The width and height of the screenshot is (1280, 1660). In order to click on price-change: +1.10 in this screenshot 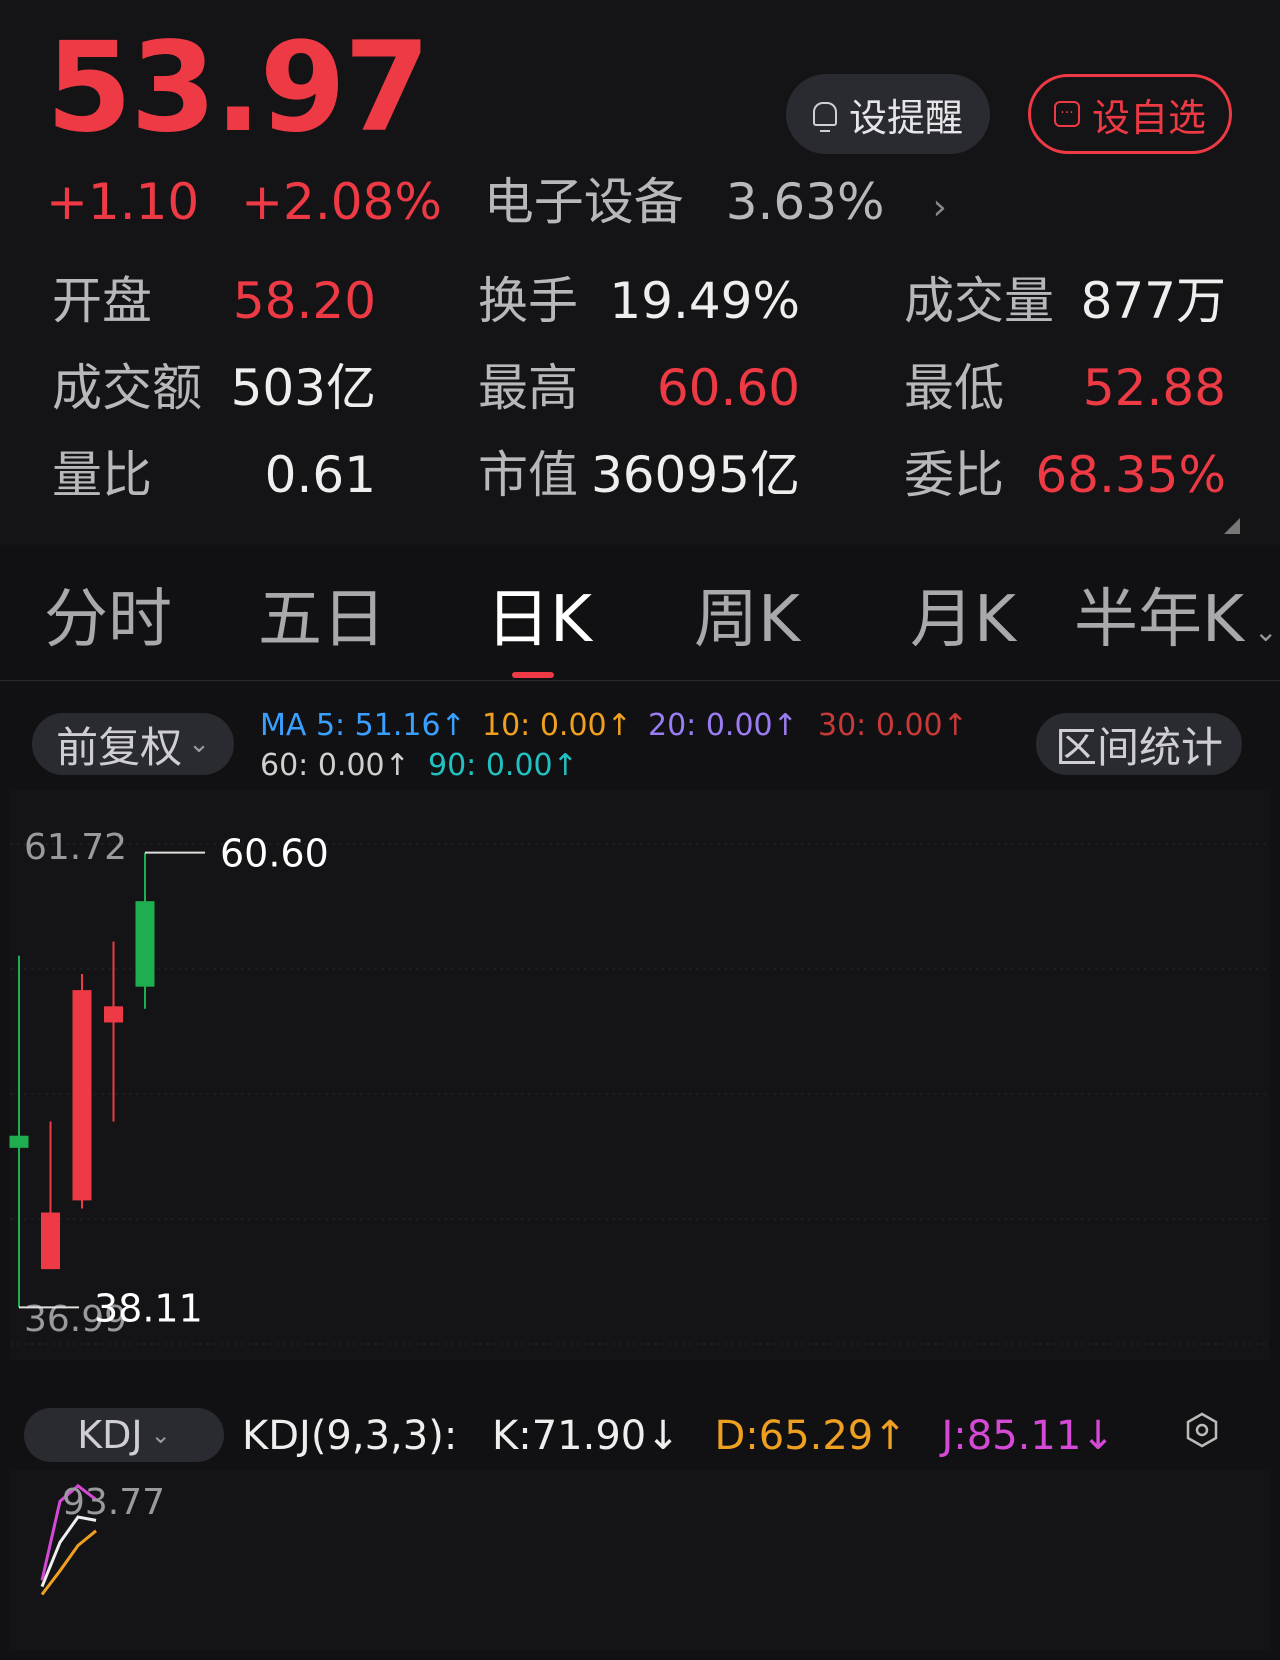, I will do `click(123, 202)`.